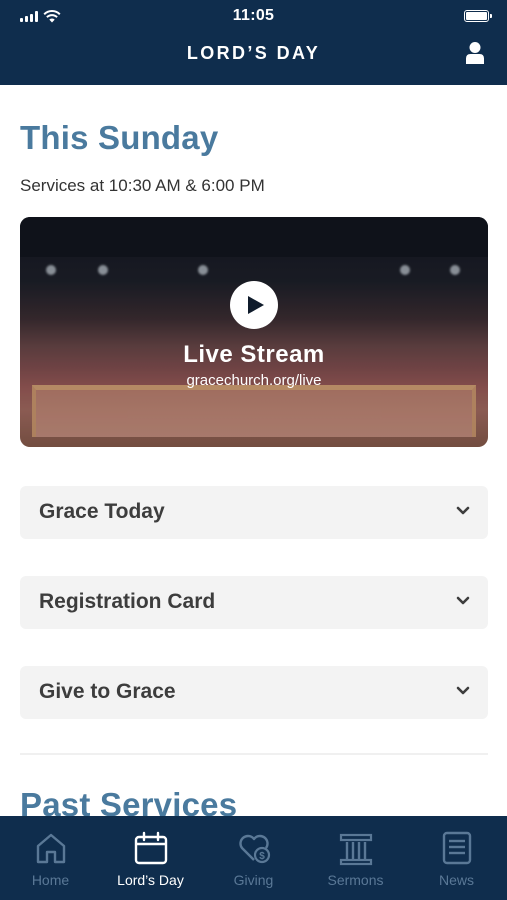 The height and width of the screenshot is (900, 507). Describe the element at coordinates (254, 692) in the screenshot. I see `accordion-give-to-grace: Give to Grace` at that location.